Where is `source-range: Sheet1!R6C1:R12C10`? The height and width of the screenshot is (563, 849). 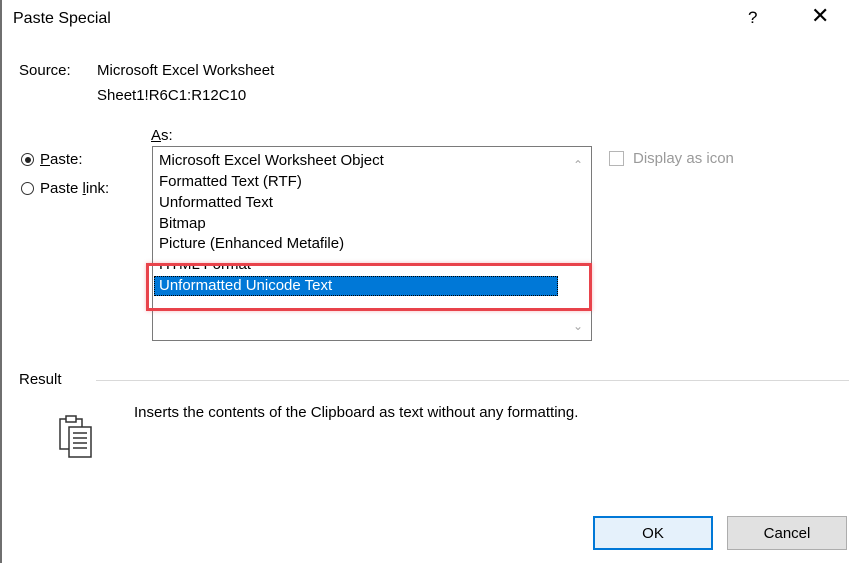 source-range: Sheet1!R6C1:R12C10 is located at coordinates (172, 95).